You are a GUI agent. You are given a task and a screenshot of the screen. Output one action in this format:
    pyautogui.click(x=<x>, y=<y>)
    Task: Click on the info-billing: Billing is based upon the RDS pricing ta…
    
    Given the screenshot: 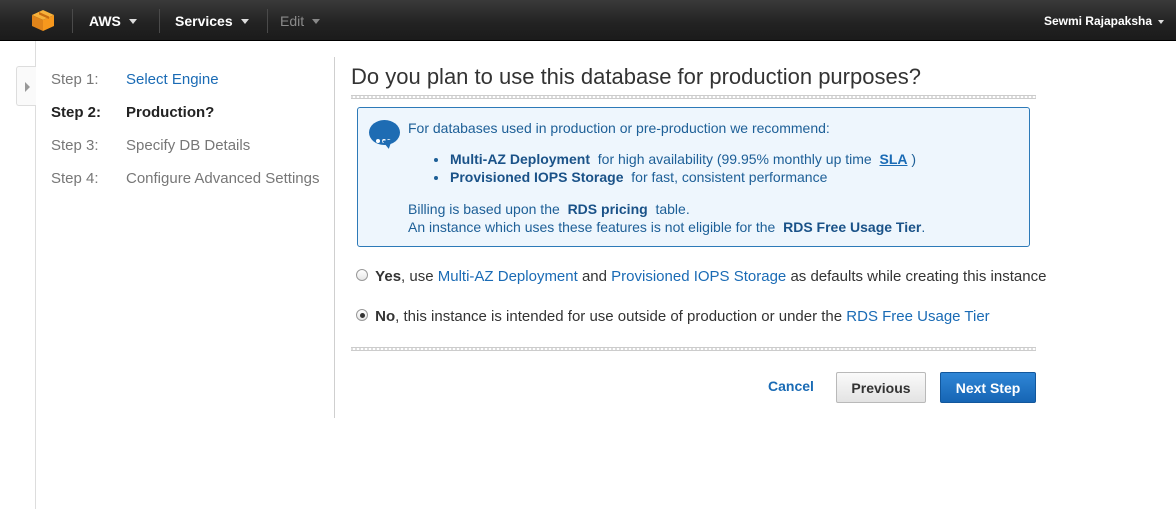 What is the action you would take?
    pyautogui.click(x=549, y=209)
    